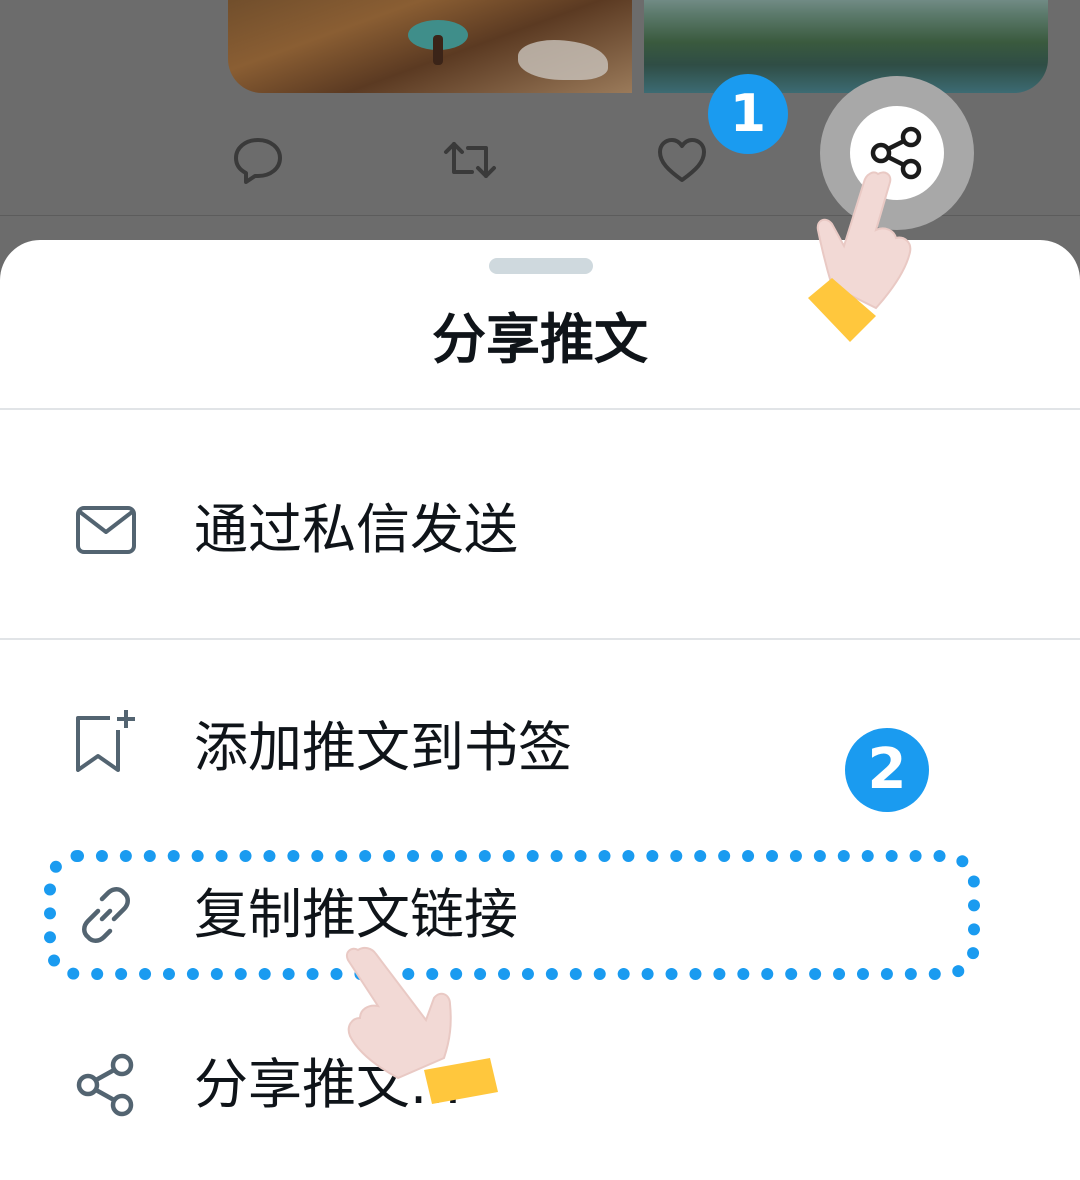 The height and width of the screenshot is (1180, 1080). What do you see at coordinates (846, 46) in the screenshot?
I see `tweet-photo-lake` at bounding box center [846, 46].